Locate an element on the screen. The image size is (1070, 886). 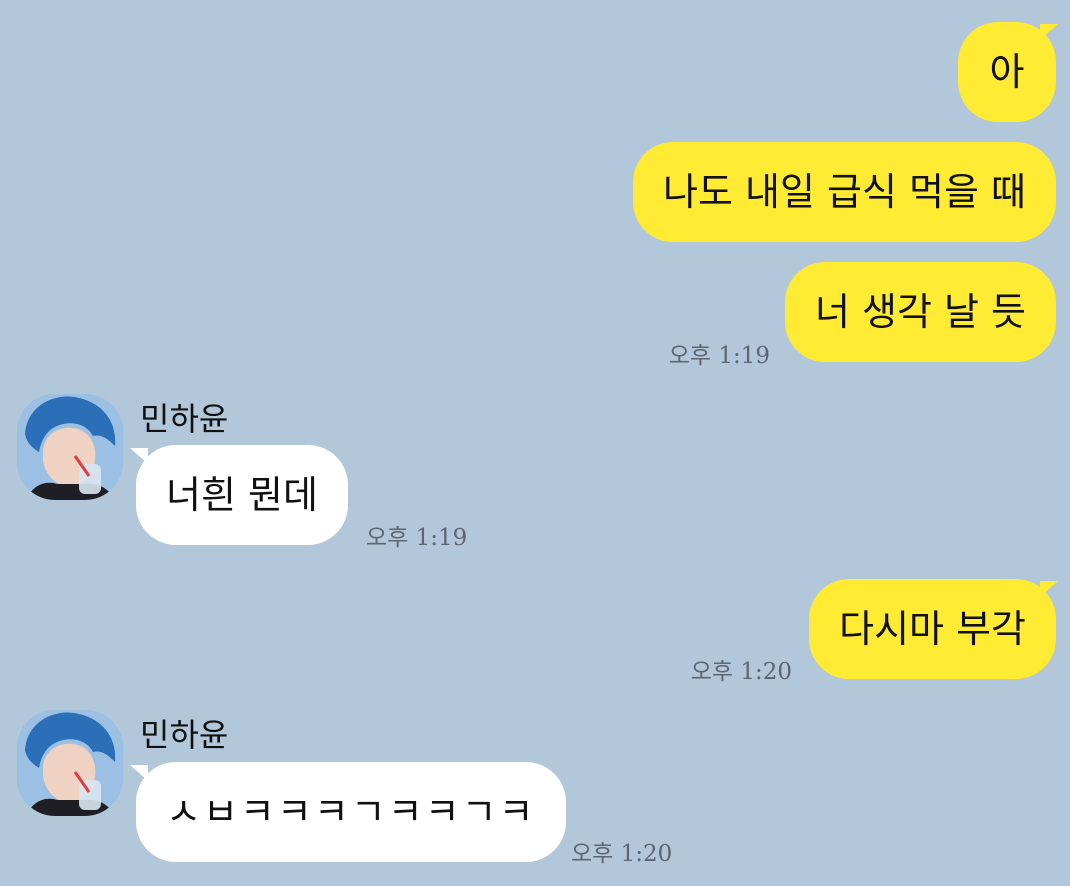
message-text: 너 생각 날 듯 is located at coordinates (920, 312).